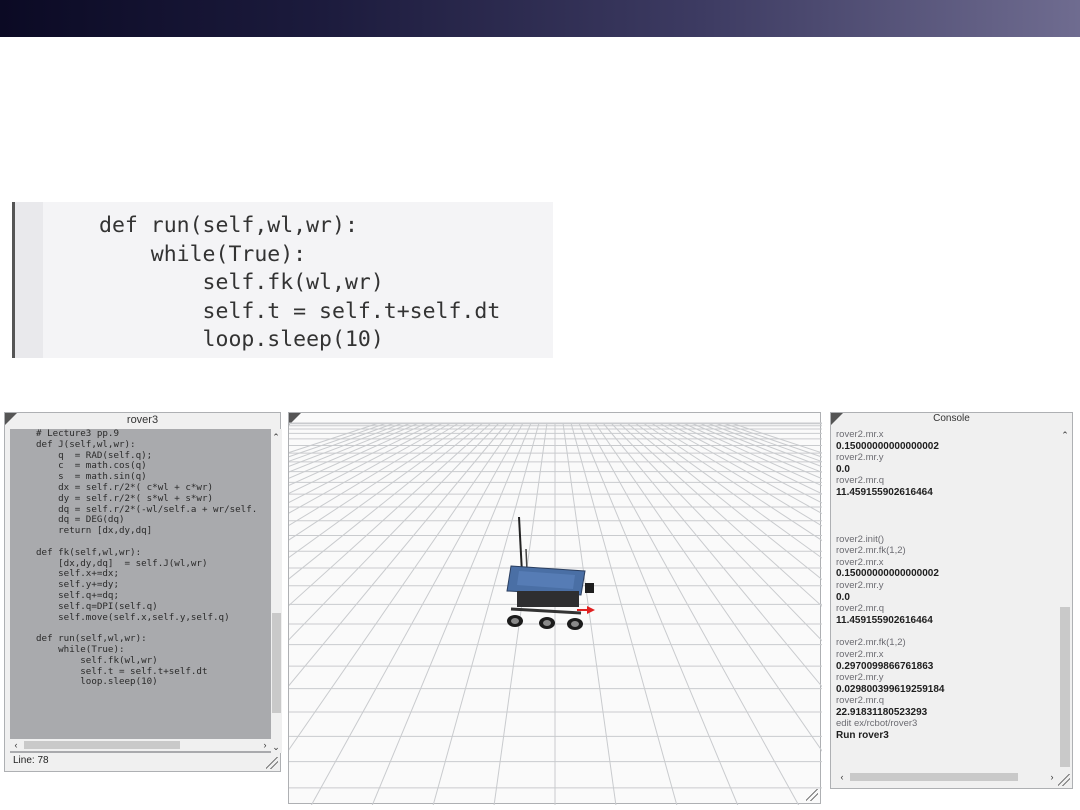 The width and height of the screenshot is (1080, 810). What do you see at coordinates (890, 689) in the screenshot?
I see `console-result-line: 0.029800399619259184` at bounding box center [890, 689].